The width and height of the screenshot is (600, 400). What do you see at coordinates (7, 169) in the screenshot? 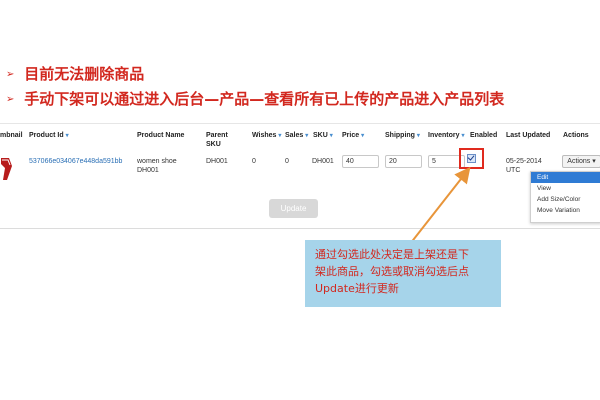
I see `product-thumbnail` at bounding box center [7, 169].